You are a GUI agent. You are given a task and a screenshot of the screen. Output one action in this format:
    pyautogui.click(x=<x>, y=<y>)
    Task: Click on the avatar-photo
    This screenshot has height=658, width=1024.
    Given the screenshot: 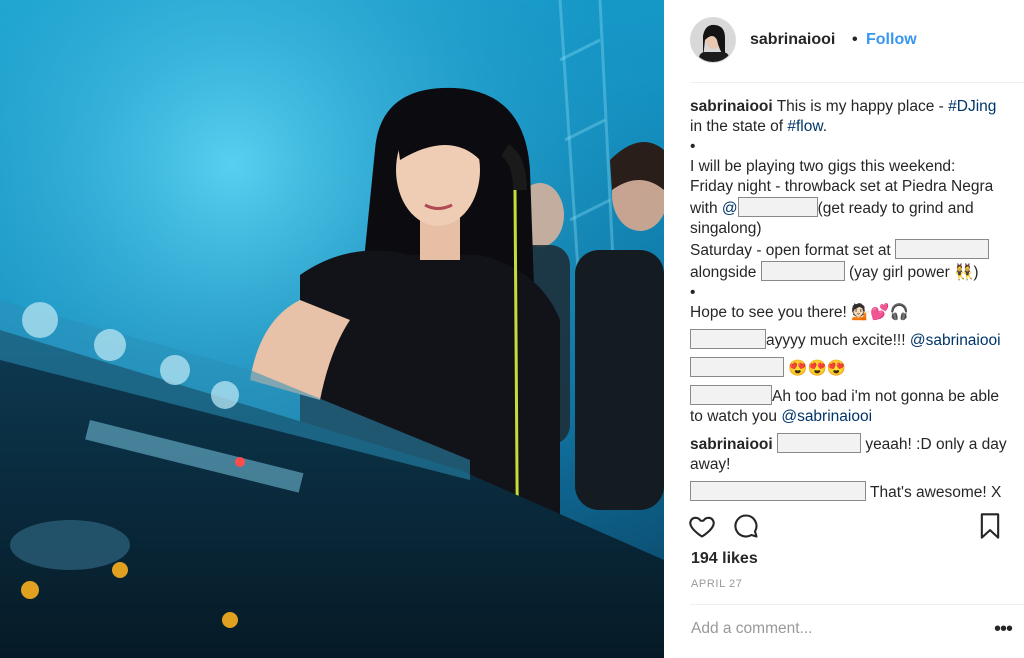 What is the action you would take?
    pyautogui.click(x=713, y=40)
    